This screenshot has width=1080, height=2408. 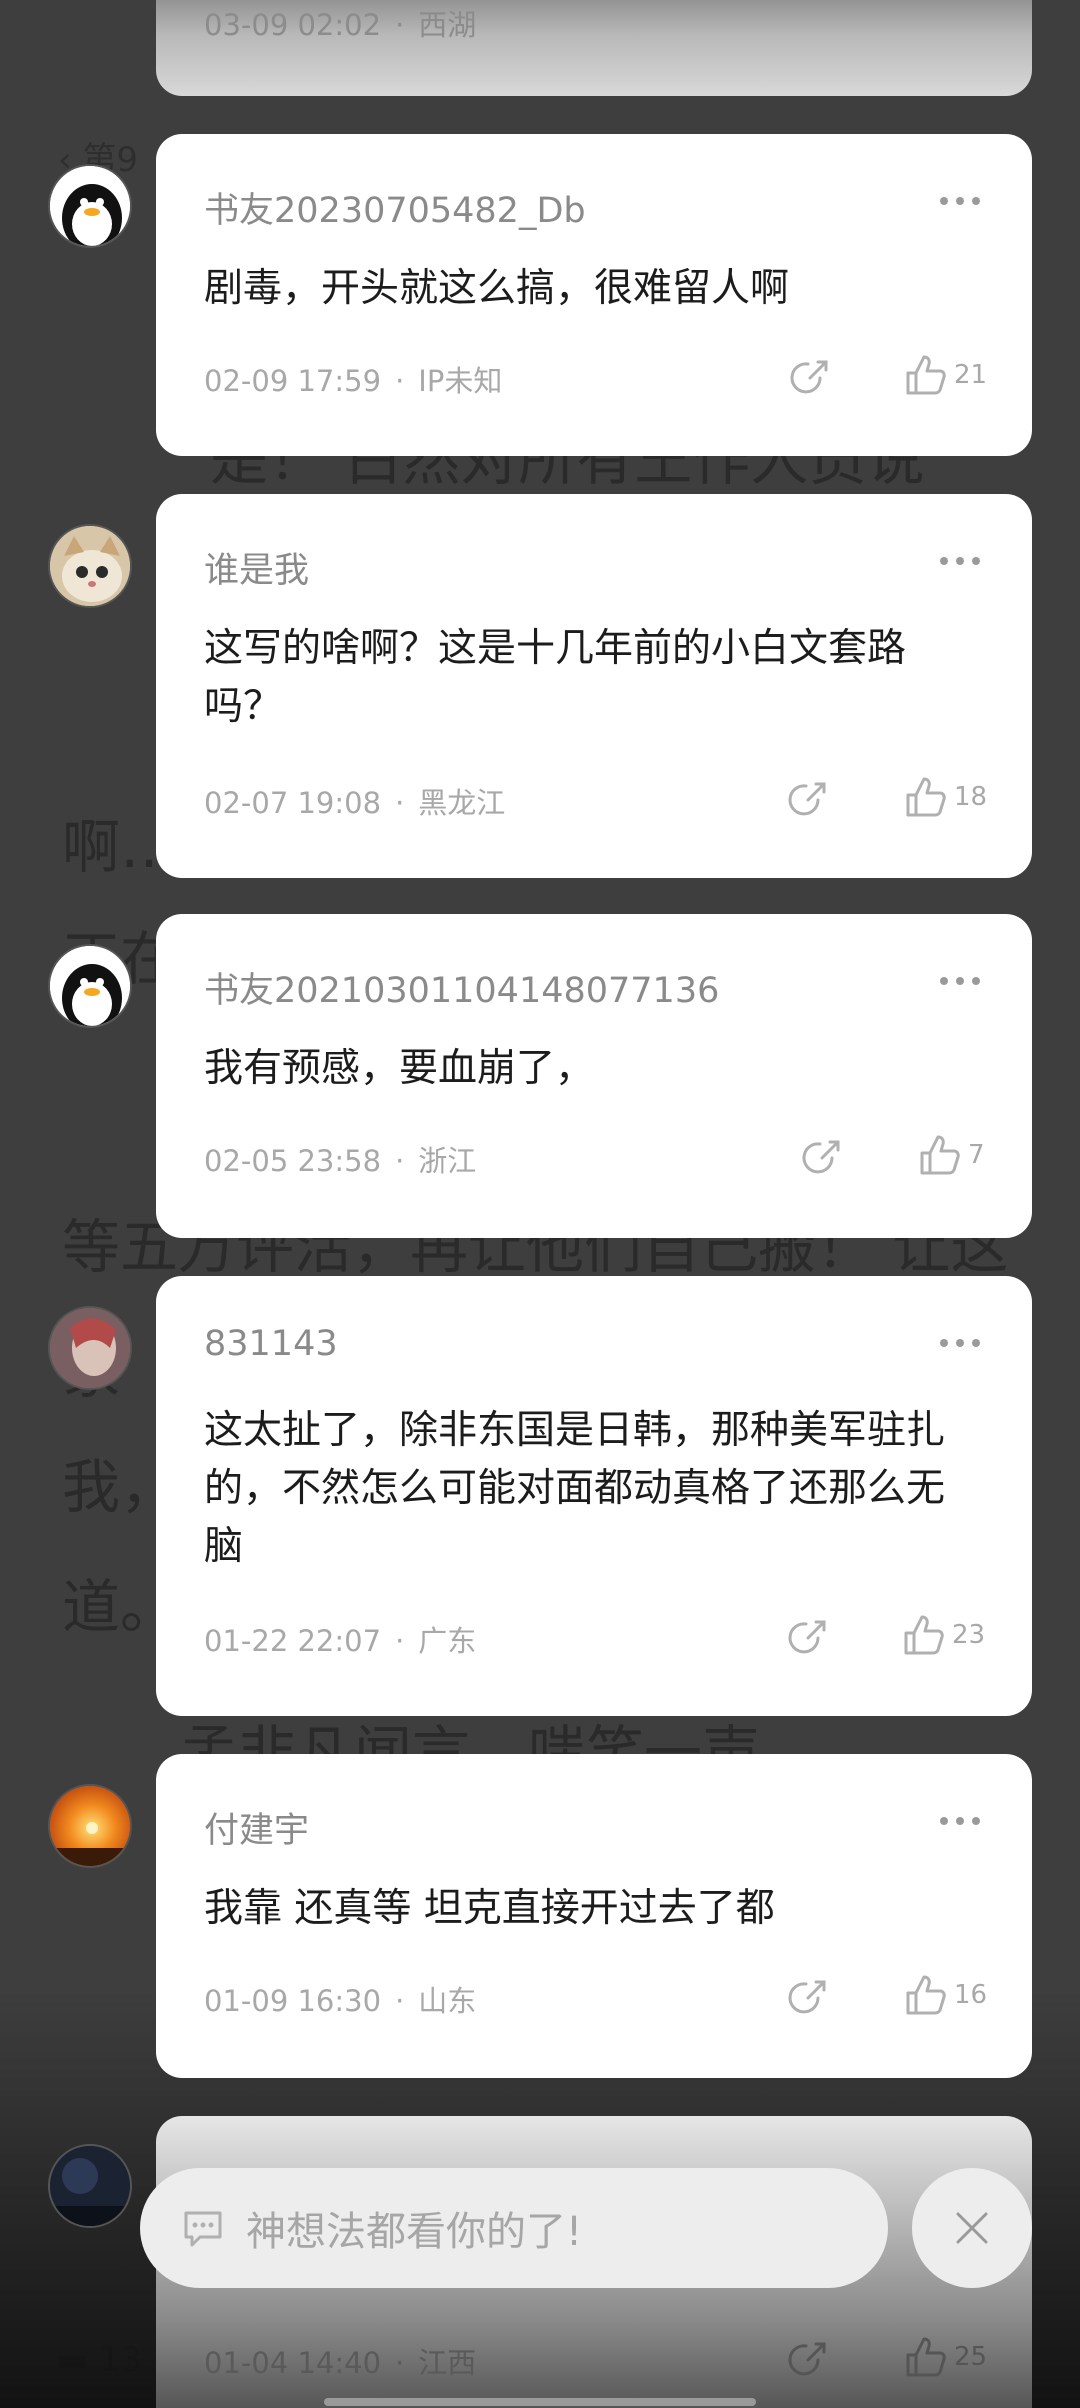 What do you see at coordinates (489, 1908) in the screenshot?
I see `comment-content: 我靠 还真等 坦克直接开过去了都` at bounding box center [489, 1908].